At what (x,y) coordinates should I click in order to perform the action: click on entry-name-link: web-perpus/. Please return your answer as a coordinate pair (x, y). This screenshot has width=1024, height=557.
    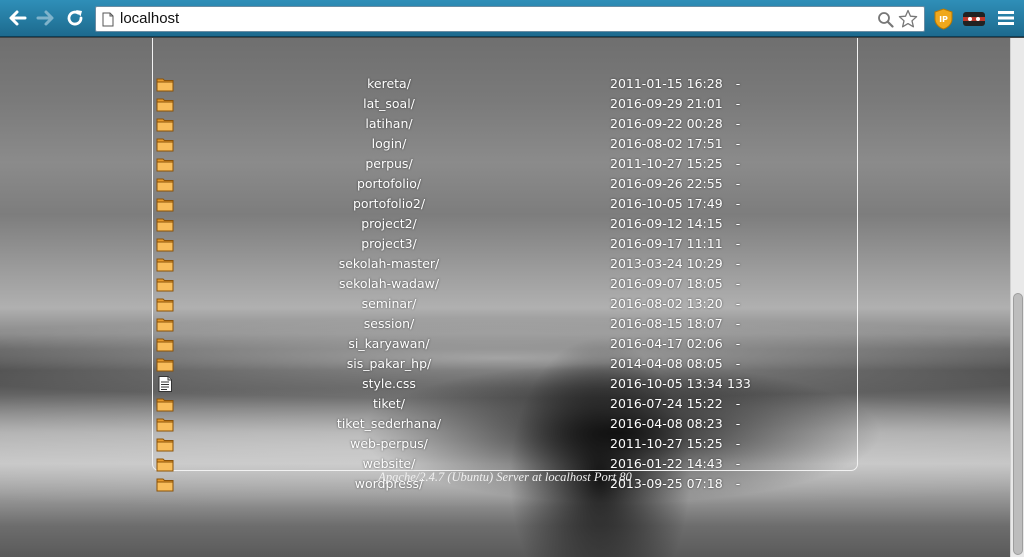
    Looking at the image, I should click on (389, 443).